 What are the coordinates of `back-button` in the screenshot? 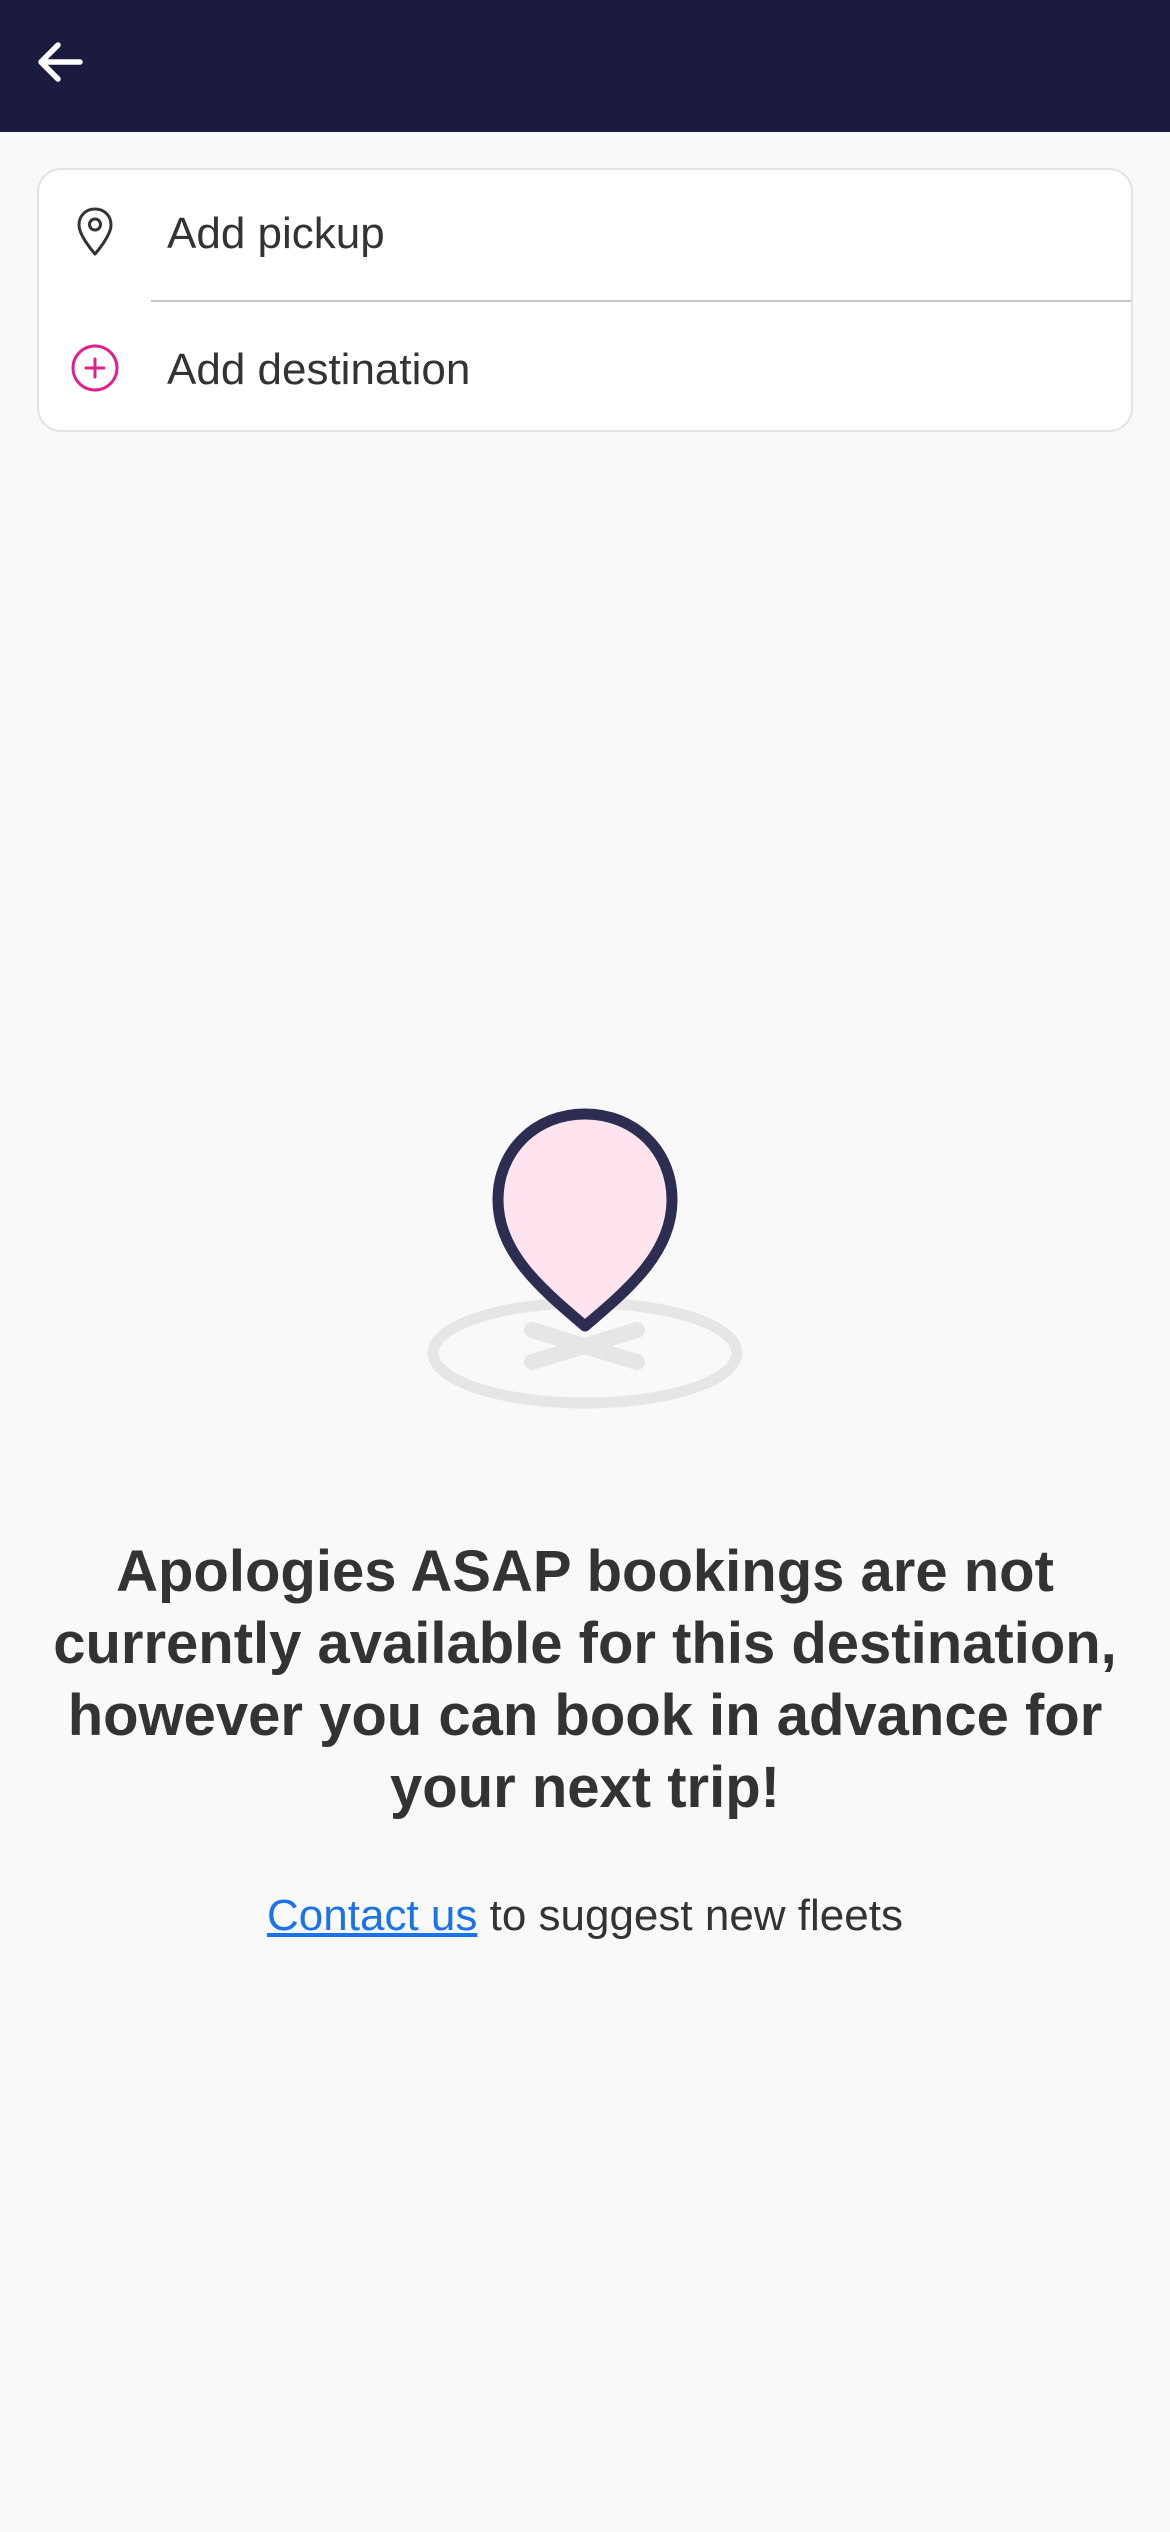 It's located at (60, 62).